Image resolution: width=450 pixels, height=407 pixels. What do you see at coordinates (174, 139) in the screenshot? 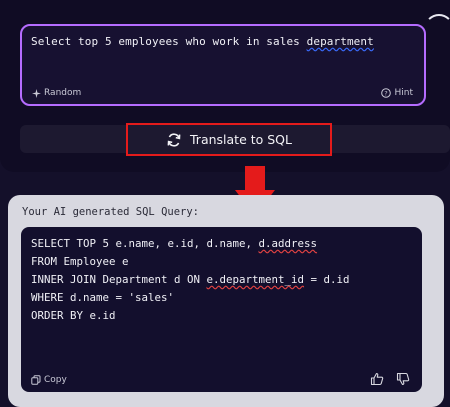
I see `refresh-icon` at bounding box center [174, 139].